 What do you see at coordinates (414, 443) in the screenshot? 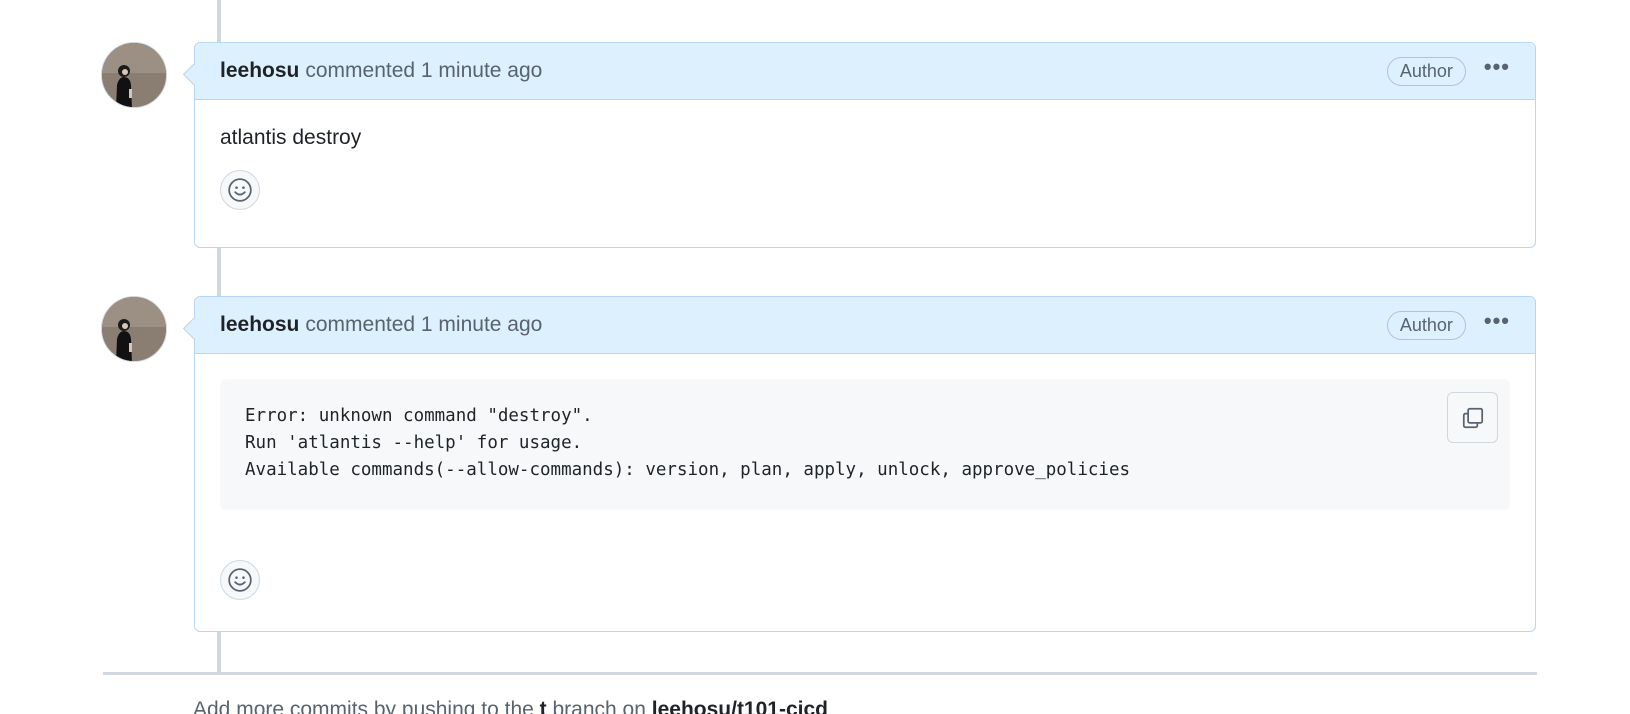
I see `code-line: Run 'atlantis --help' for usage.` at bounding box center [414, 443].